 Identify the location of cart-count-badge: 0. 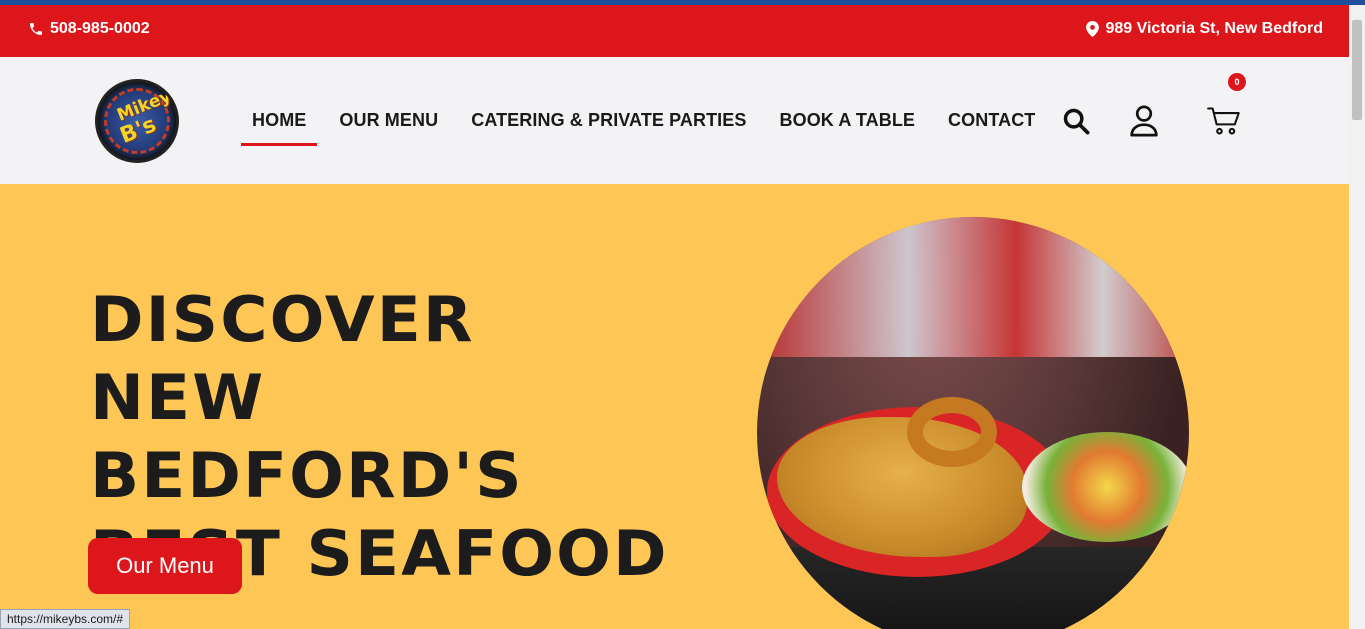
(1237, 82).